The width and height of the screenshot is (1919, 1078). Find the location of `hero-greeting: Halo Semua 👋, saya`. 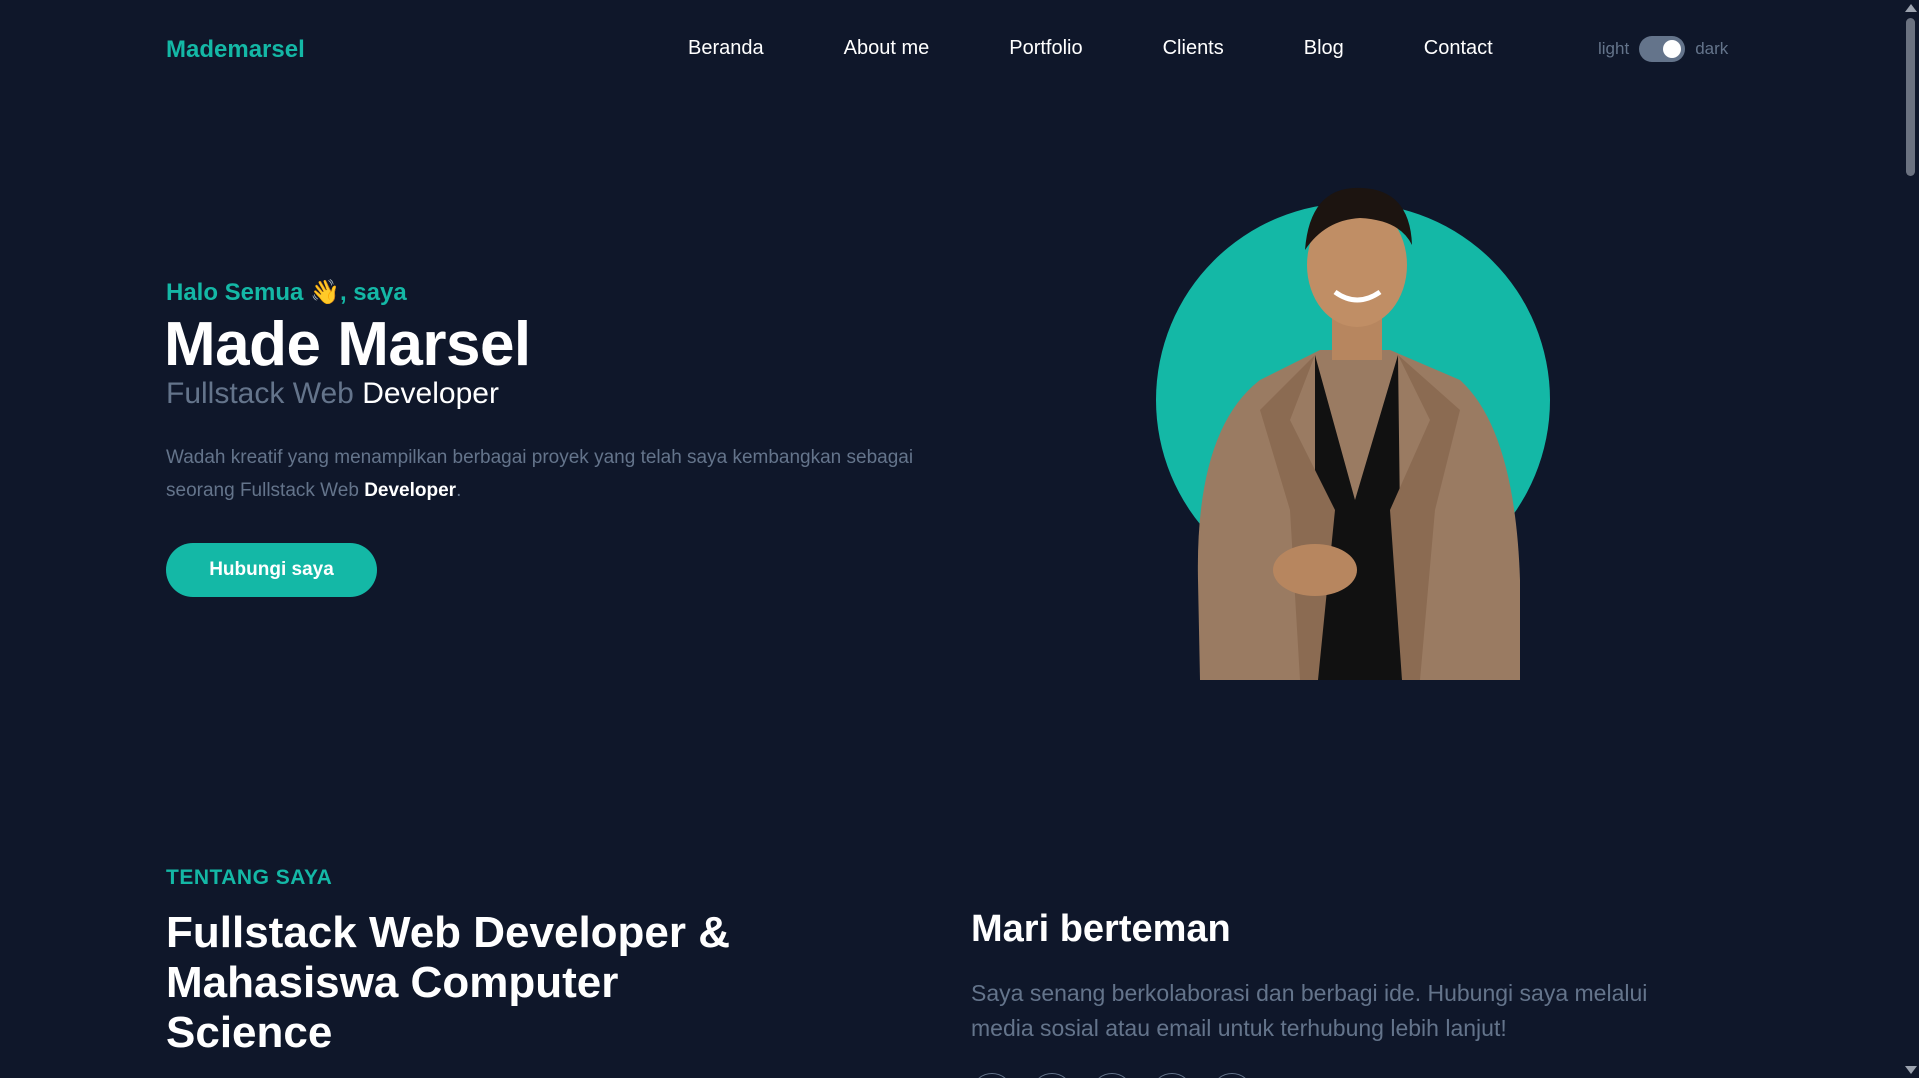

hero-greeting: Halo Semua 👋, saya is located at coordinates (286, 292).